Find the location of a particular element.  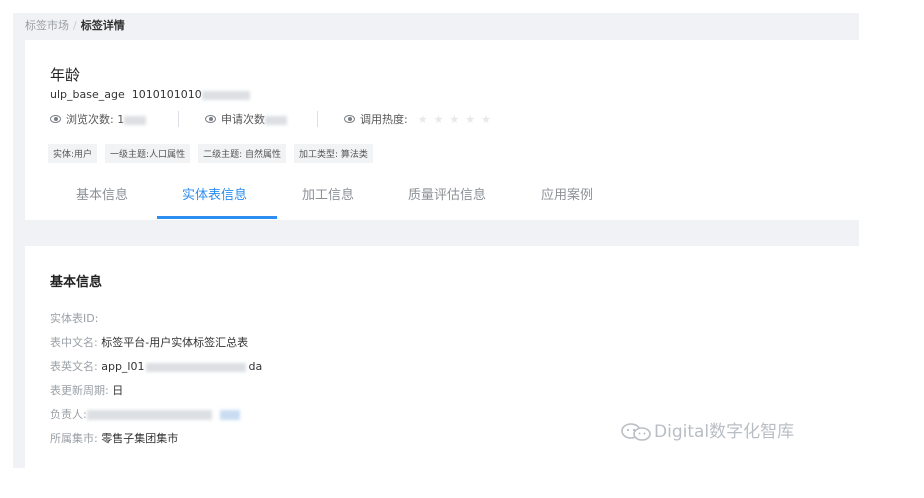

section-title: 基本信息 is located at coordinates (76, 282).